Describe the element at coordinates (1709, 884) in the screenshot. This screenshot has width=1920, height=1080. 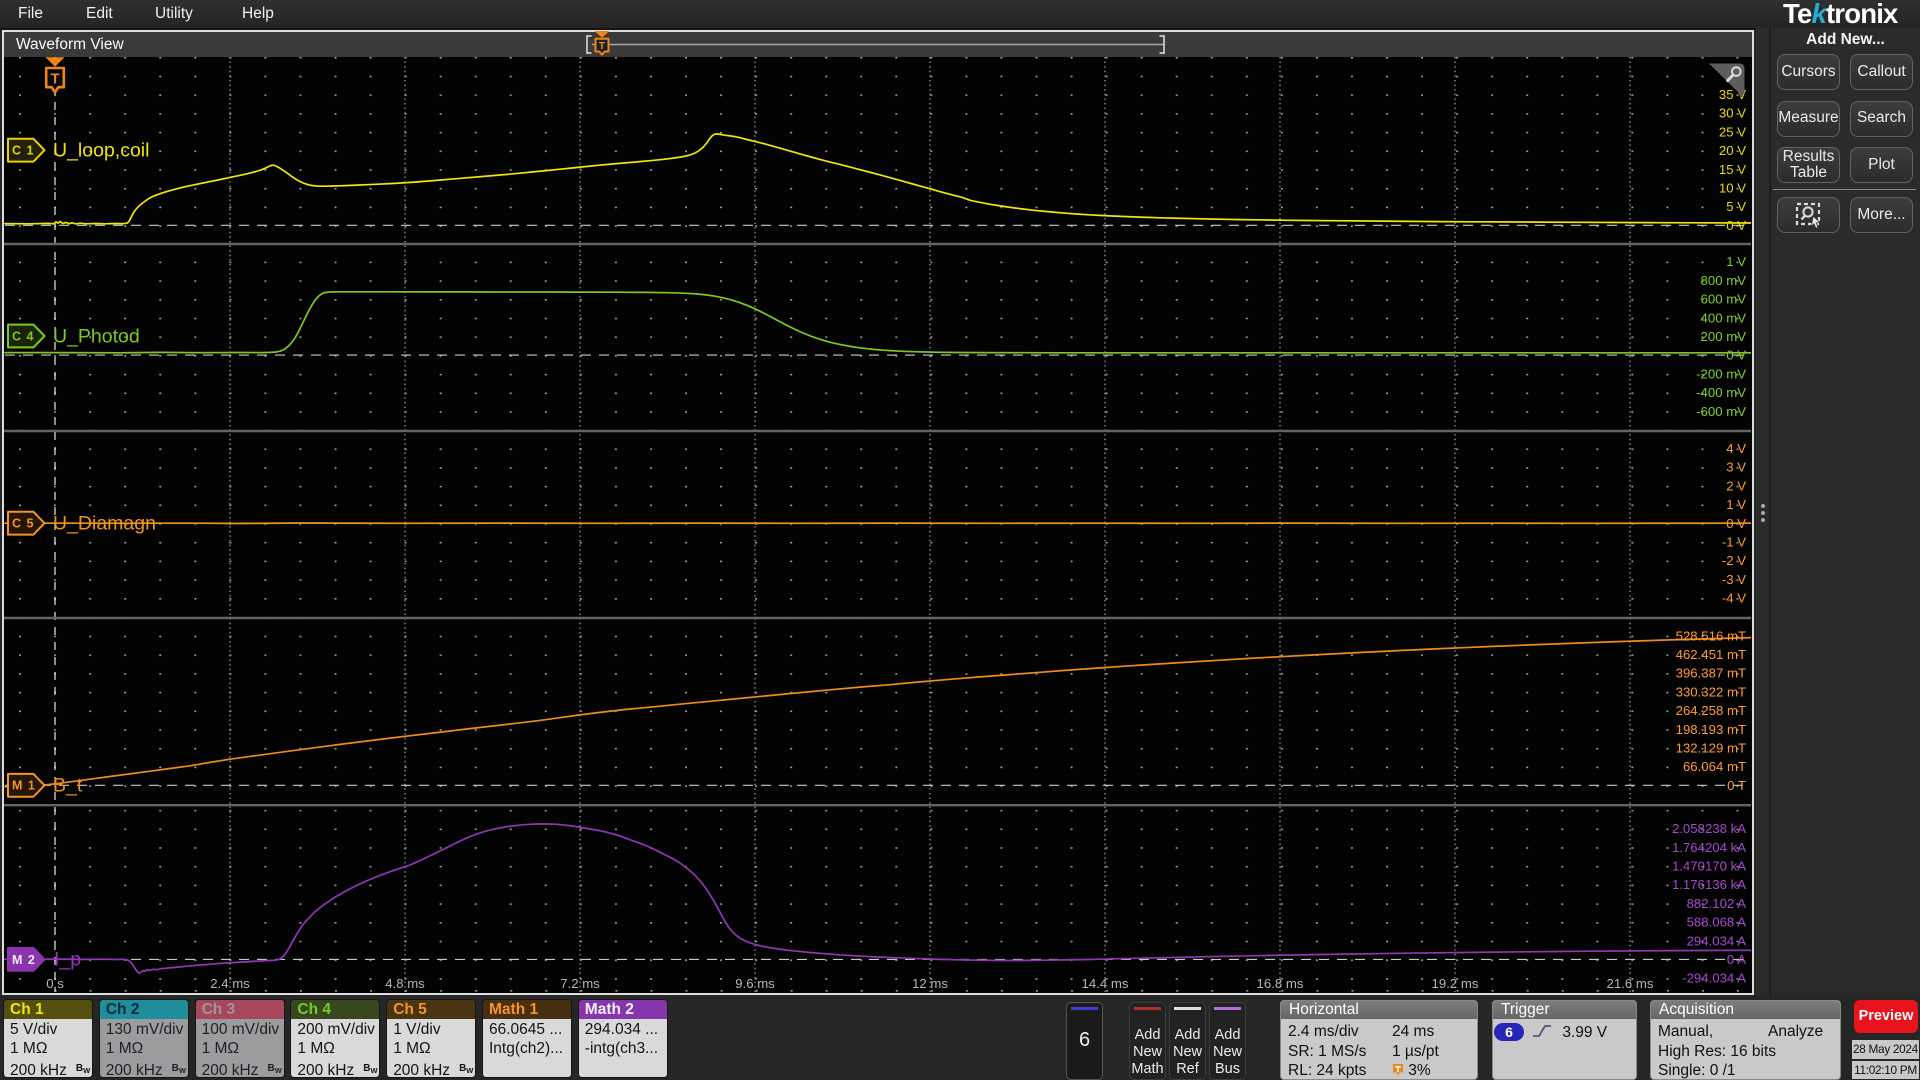
I see `svg-text: 1.176136 kA` at that location.